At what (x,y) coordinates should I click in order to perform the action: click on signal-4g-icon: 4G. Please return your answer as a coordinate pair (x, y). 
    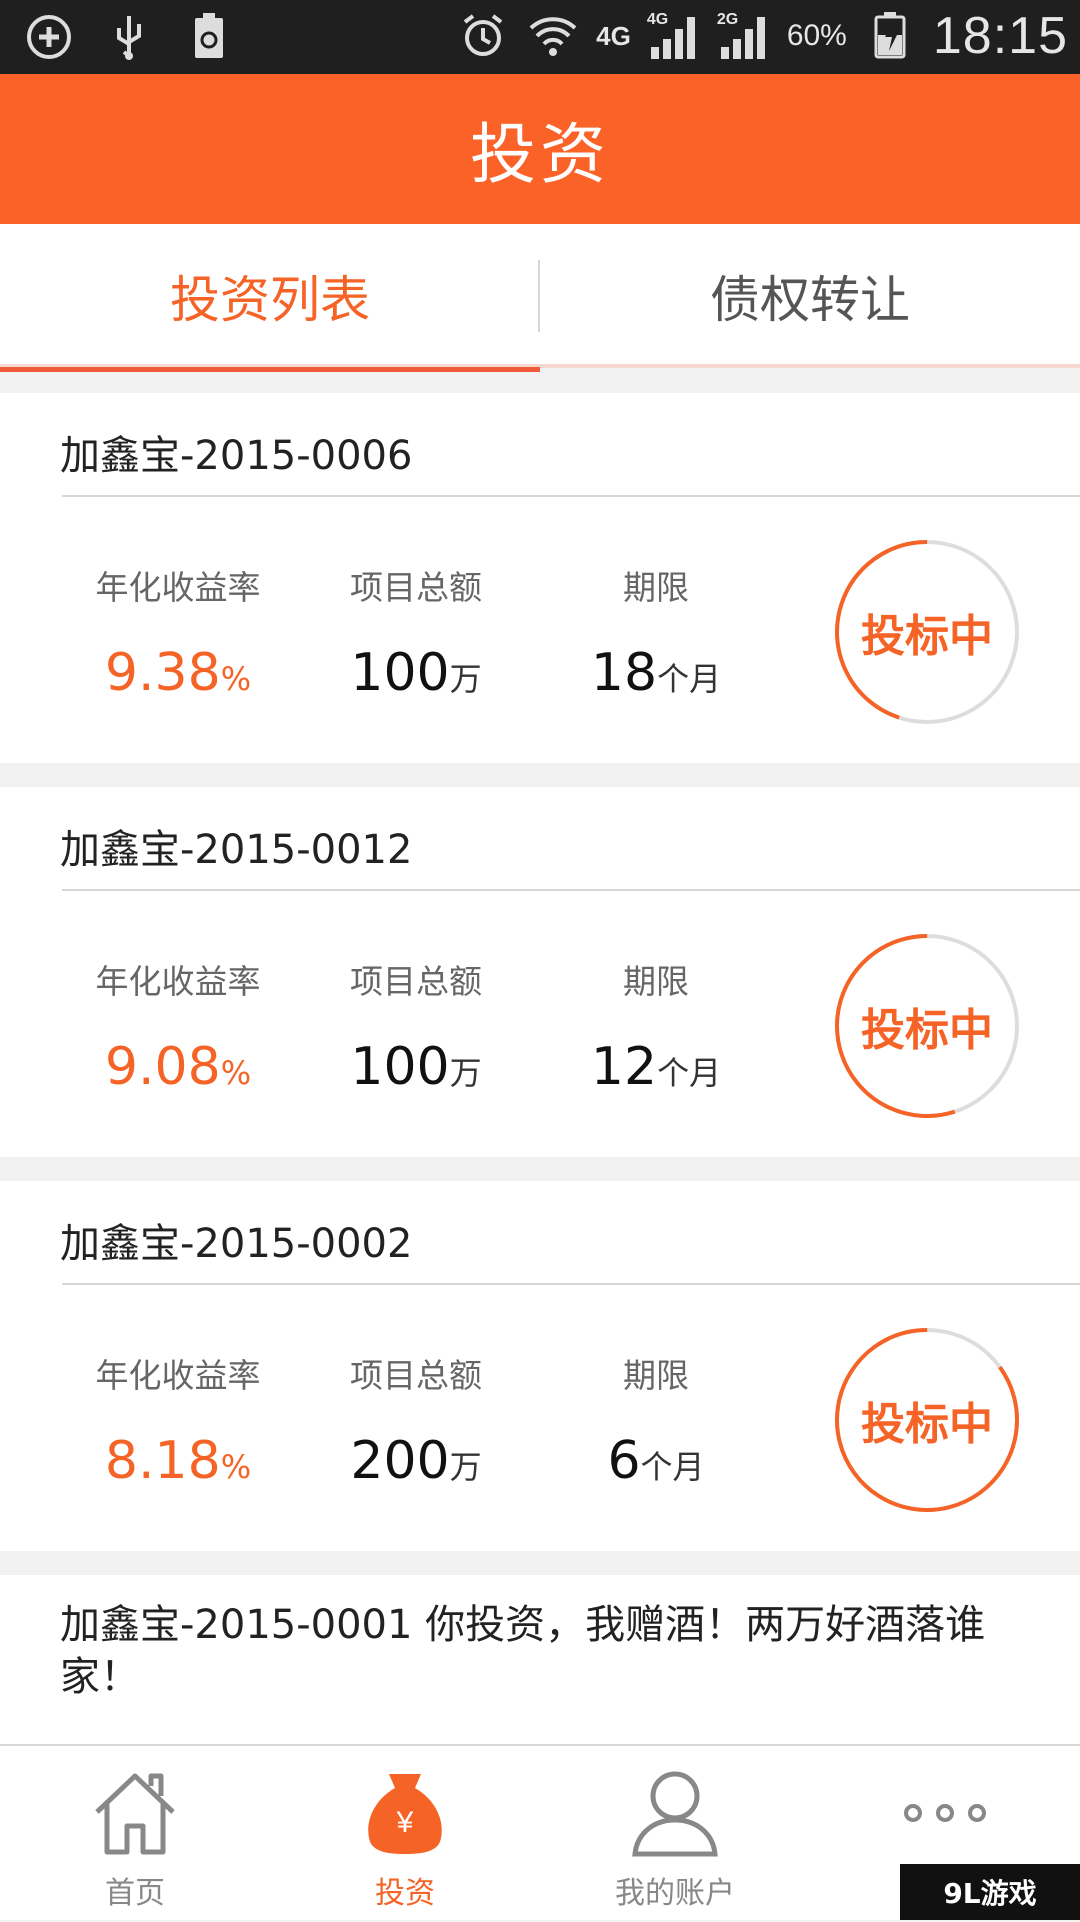
    Looking at the image, I should click on (674, 36).